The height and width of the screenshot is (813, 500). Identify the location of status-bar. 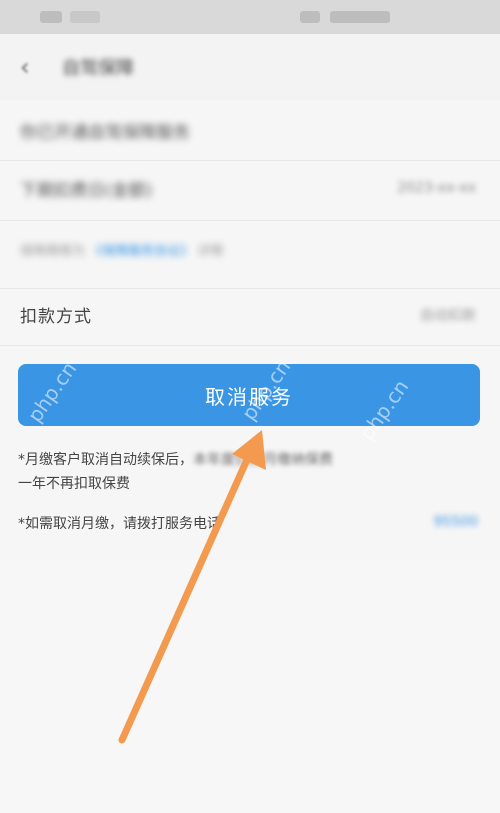
(250, 17).